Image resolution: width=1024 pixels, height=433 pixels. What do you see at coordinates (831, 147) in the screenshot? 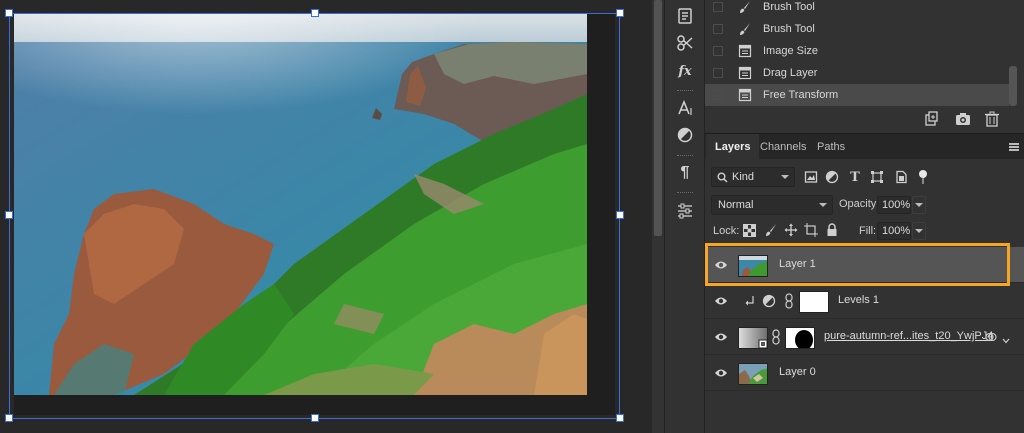
I see `tab-paths: Paths` at bounding box center [831, 147].